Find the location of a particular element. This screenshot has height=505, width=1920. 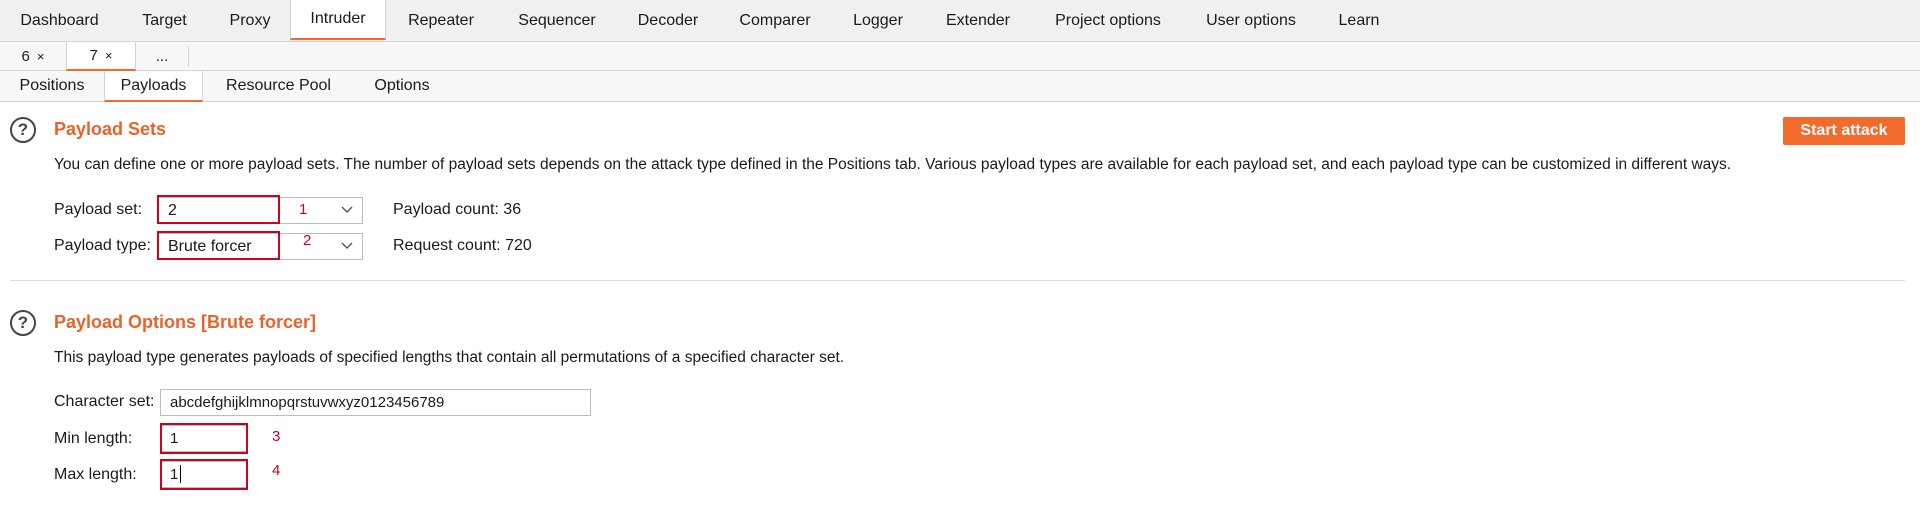

tab-resource-pool: Resource Pool is located at coordinates (278, 86).